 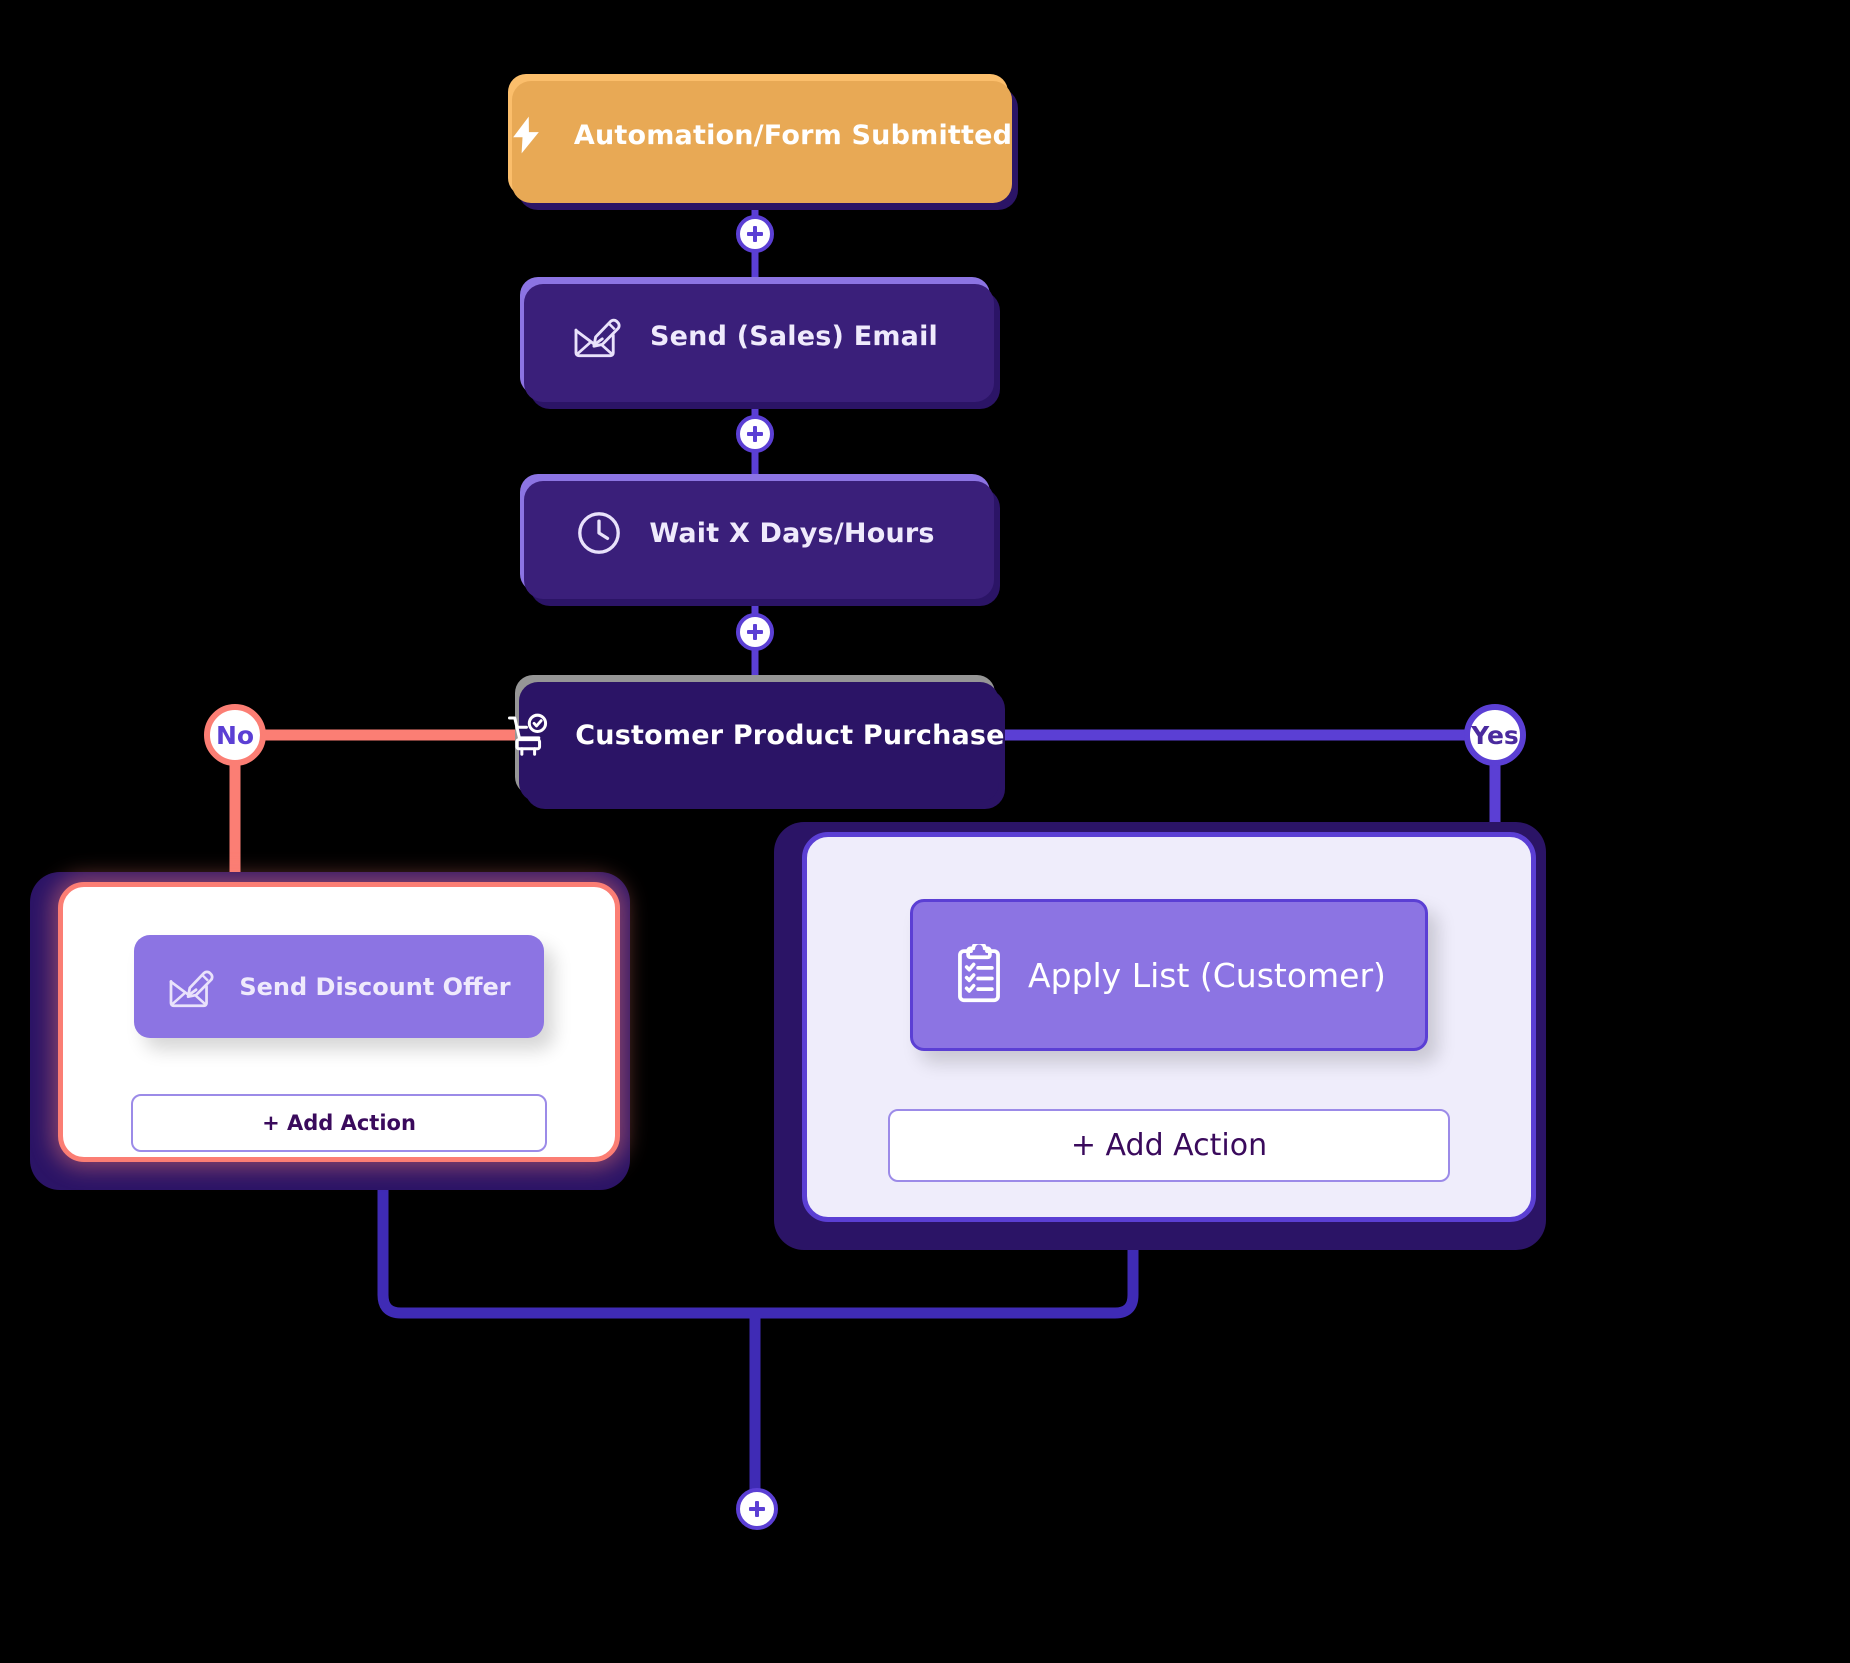 What do you see at coordinates (793, 135) in the screenshot?
I see `node-trigger-label: Automation/Form Submitted` at bounding box center [793, 135].